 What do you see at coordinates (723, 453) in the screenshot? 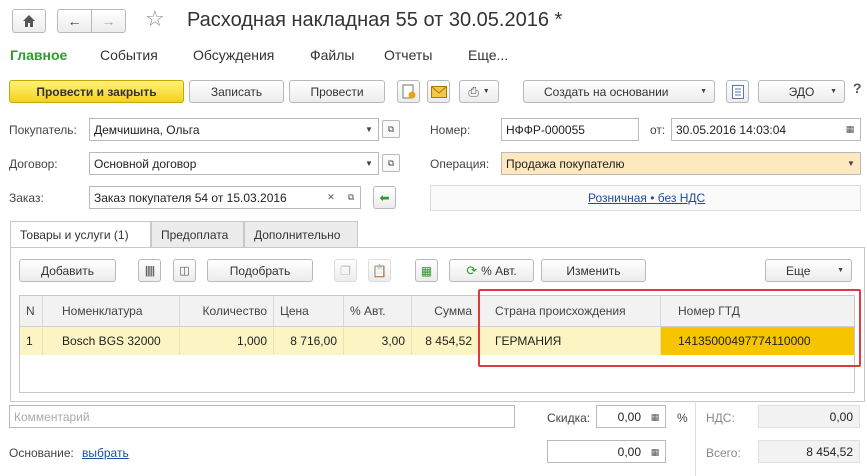
I see `total-label: Всего:` at bounding box center [723, 453].